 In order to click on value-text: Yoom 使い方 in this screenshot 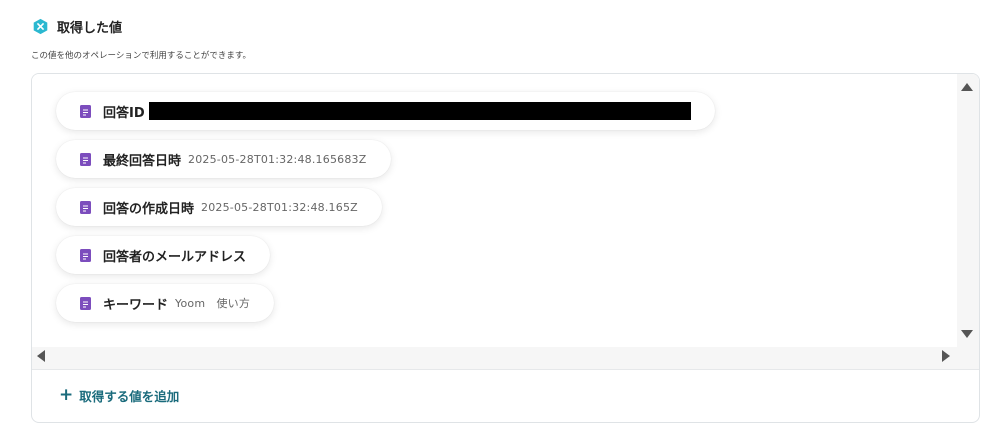, I will do `click(213, 303)`.